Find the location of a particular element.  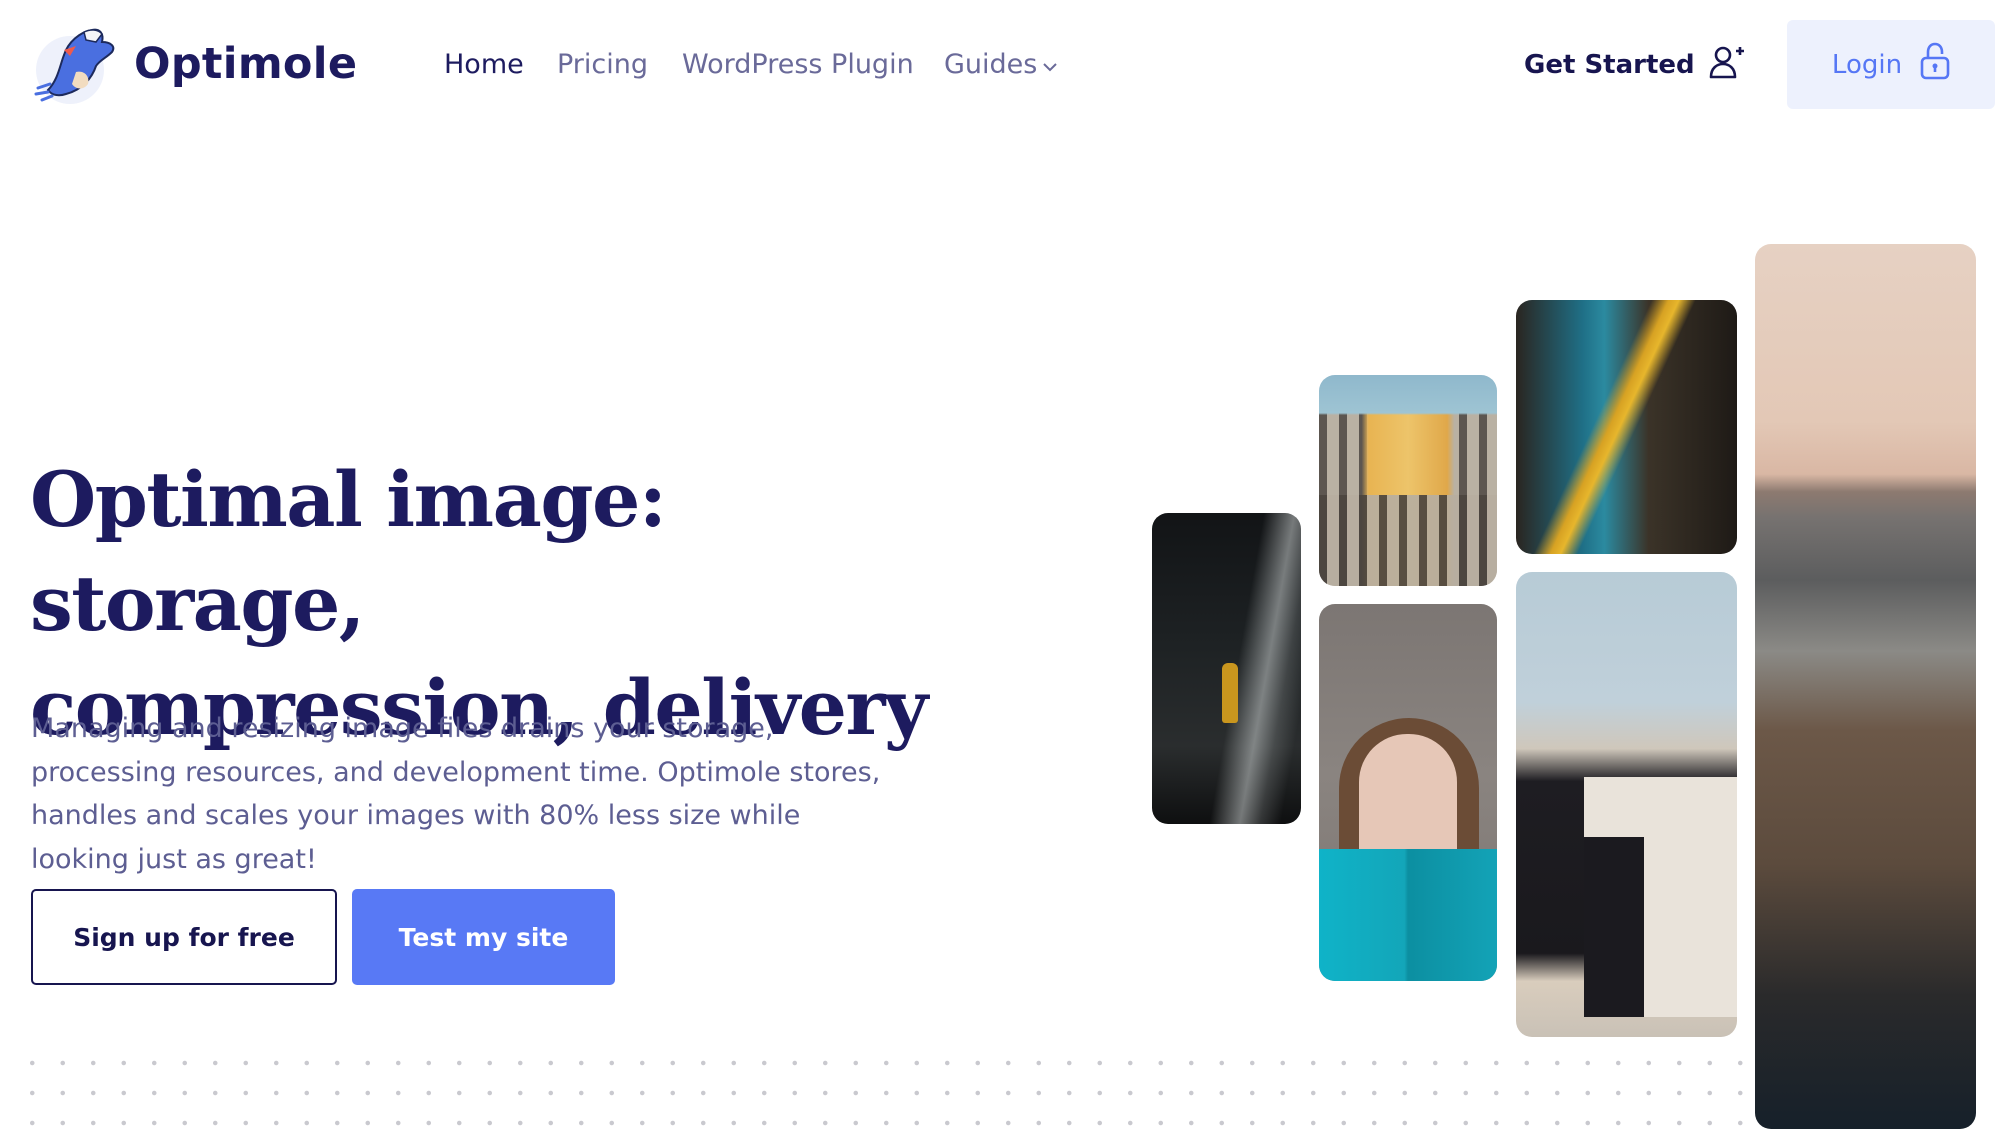

login-button: Login is located at coordinates (1891, 64).